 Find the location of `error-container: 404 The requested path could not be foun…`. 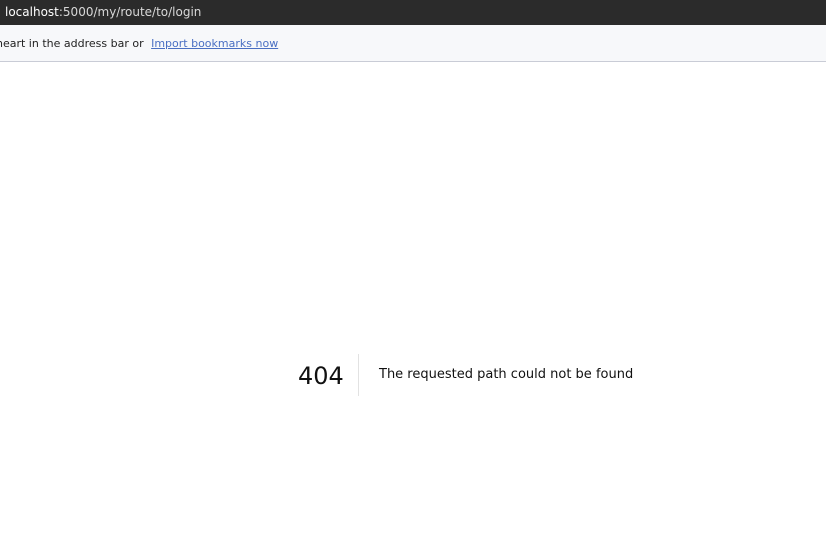

error-container: 404 The requested path could not be foun… is located at coordinates (465, 375).